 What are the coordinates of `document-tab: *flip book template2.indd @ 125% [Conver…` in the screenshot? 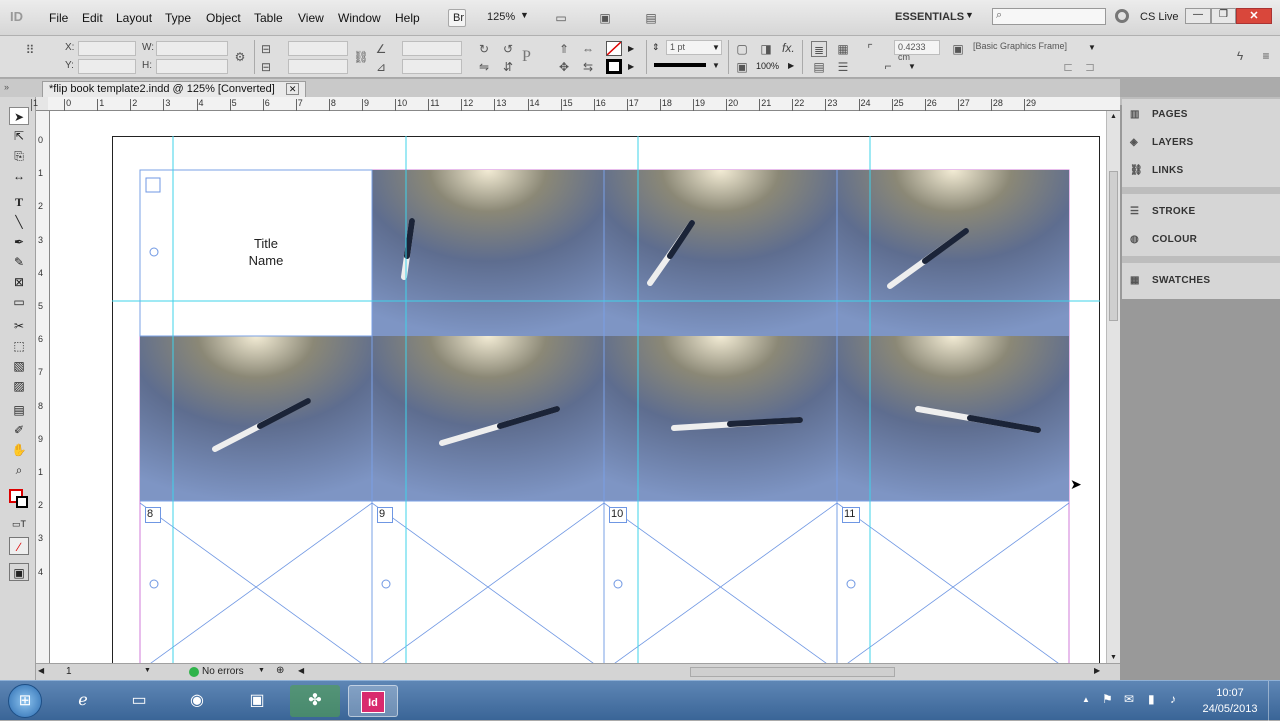 It's located at (174, 89).